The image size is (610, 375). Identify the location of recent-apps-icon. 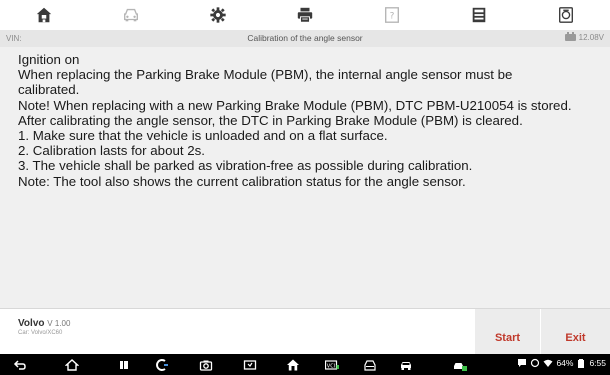
(124, 364).